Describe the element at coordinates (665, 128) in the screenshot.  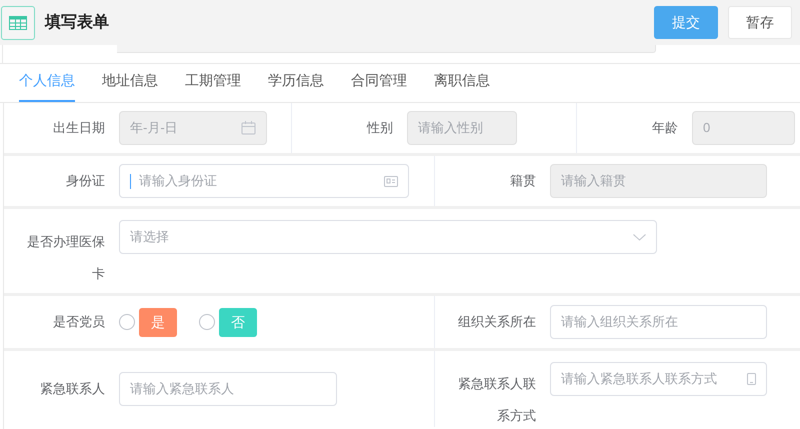
I see `field-label: 年龄` at that location.